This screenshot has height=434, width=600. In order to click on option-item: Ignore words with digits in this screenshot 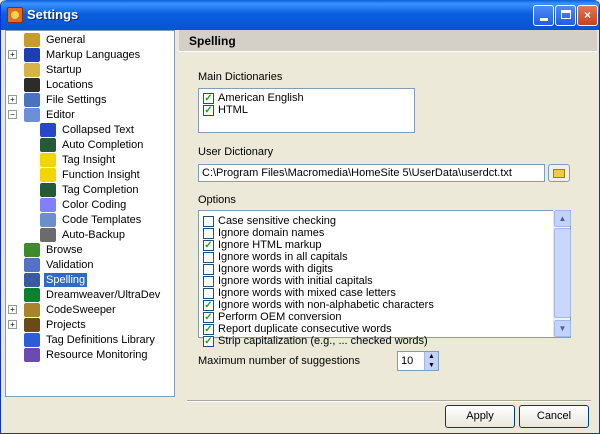, I will do `click(268, 269)`.